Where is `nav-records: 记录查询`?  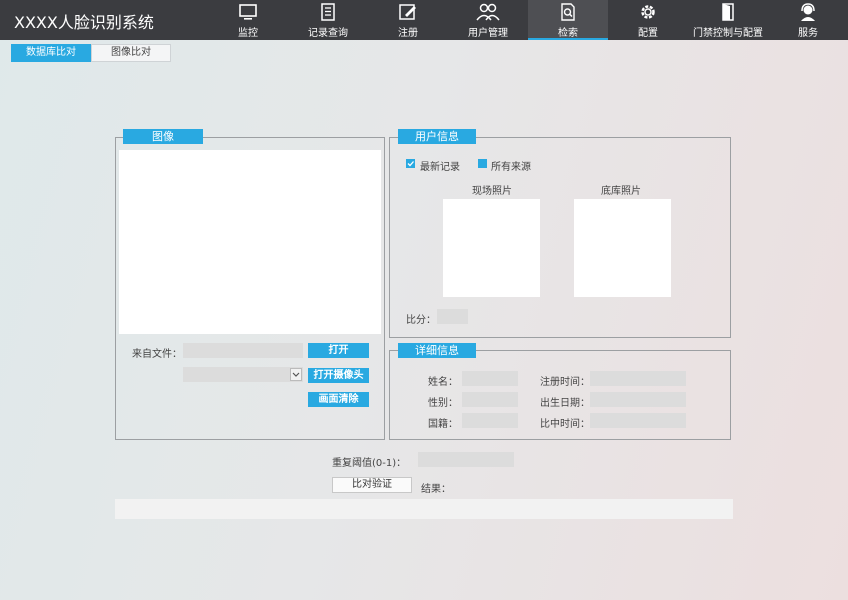 nav-records: 记录查询 is located at coordinates (328, 20).